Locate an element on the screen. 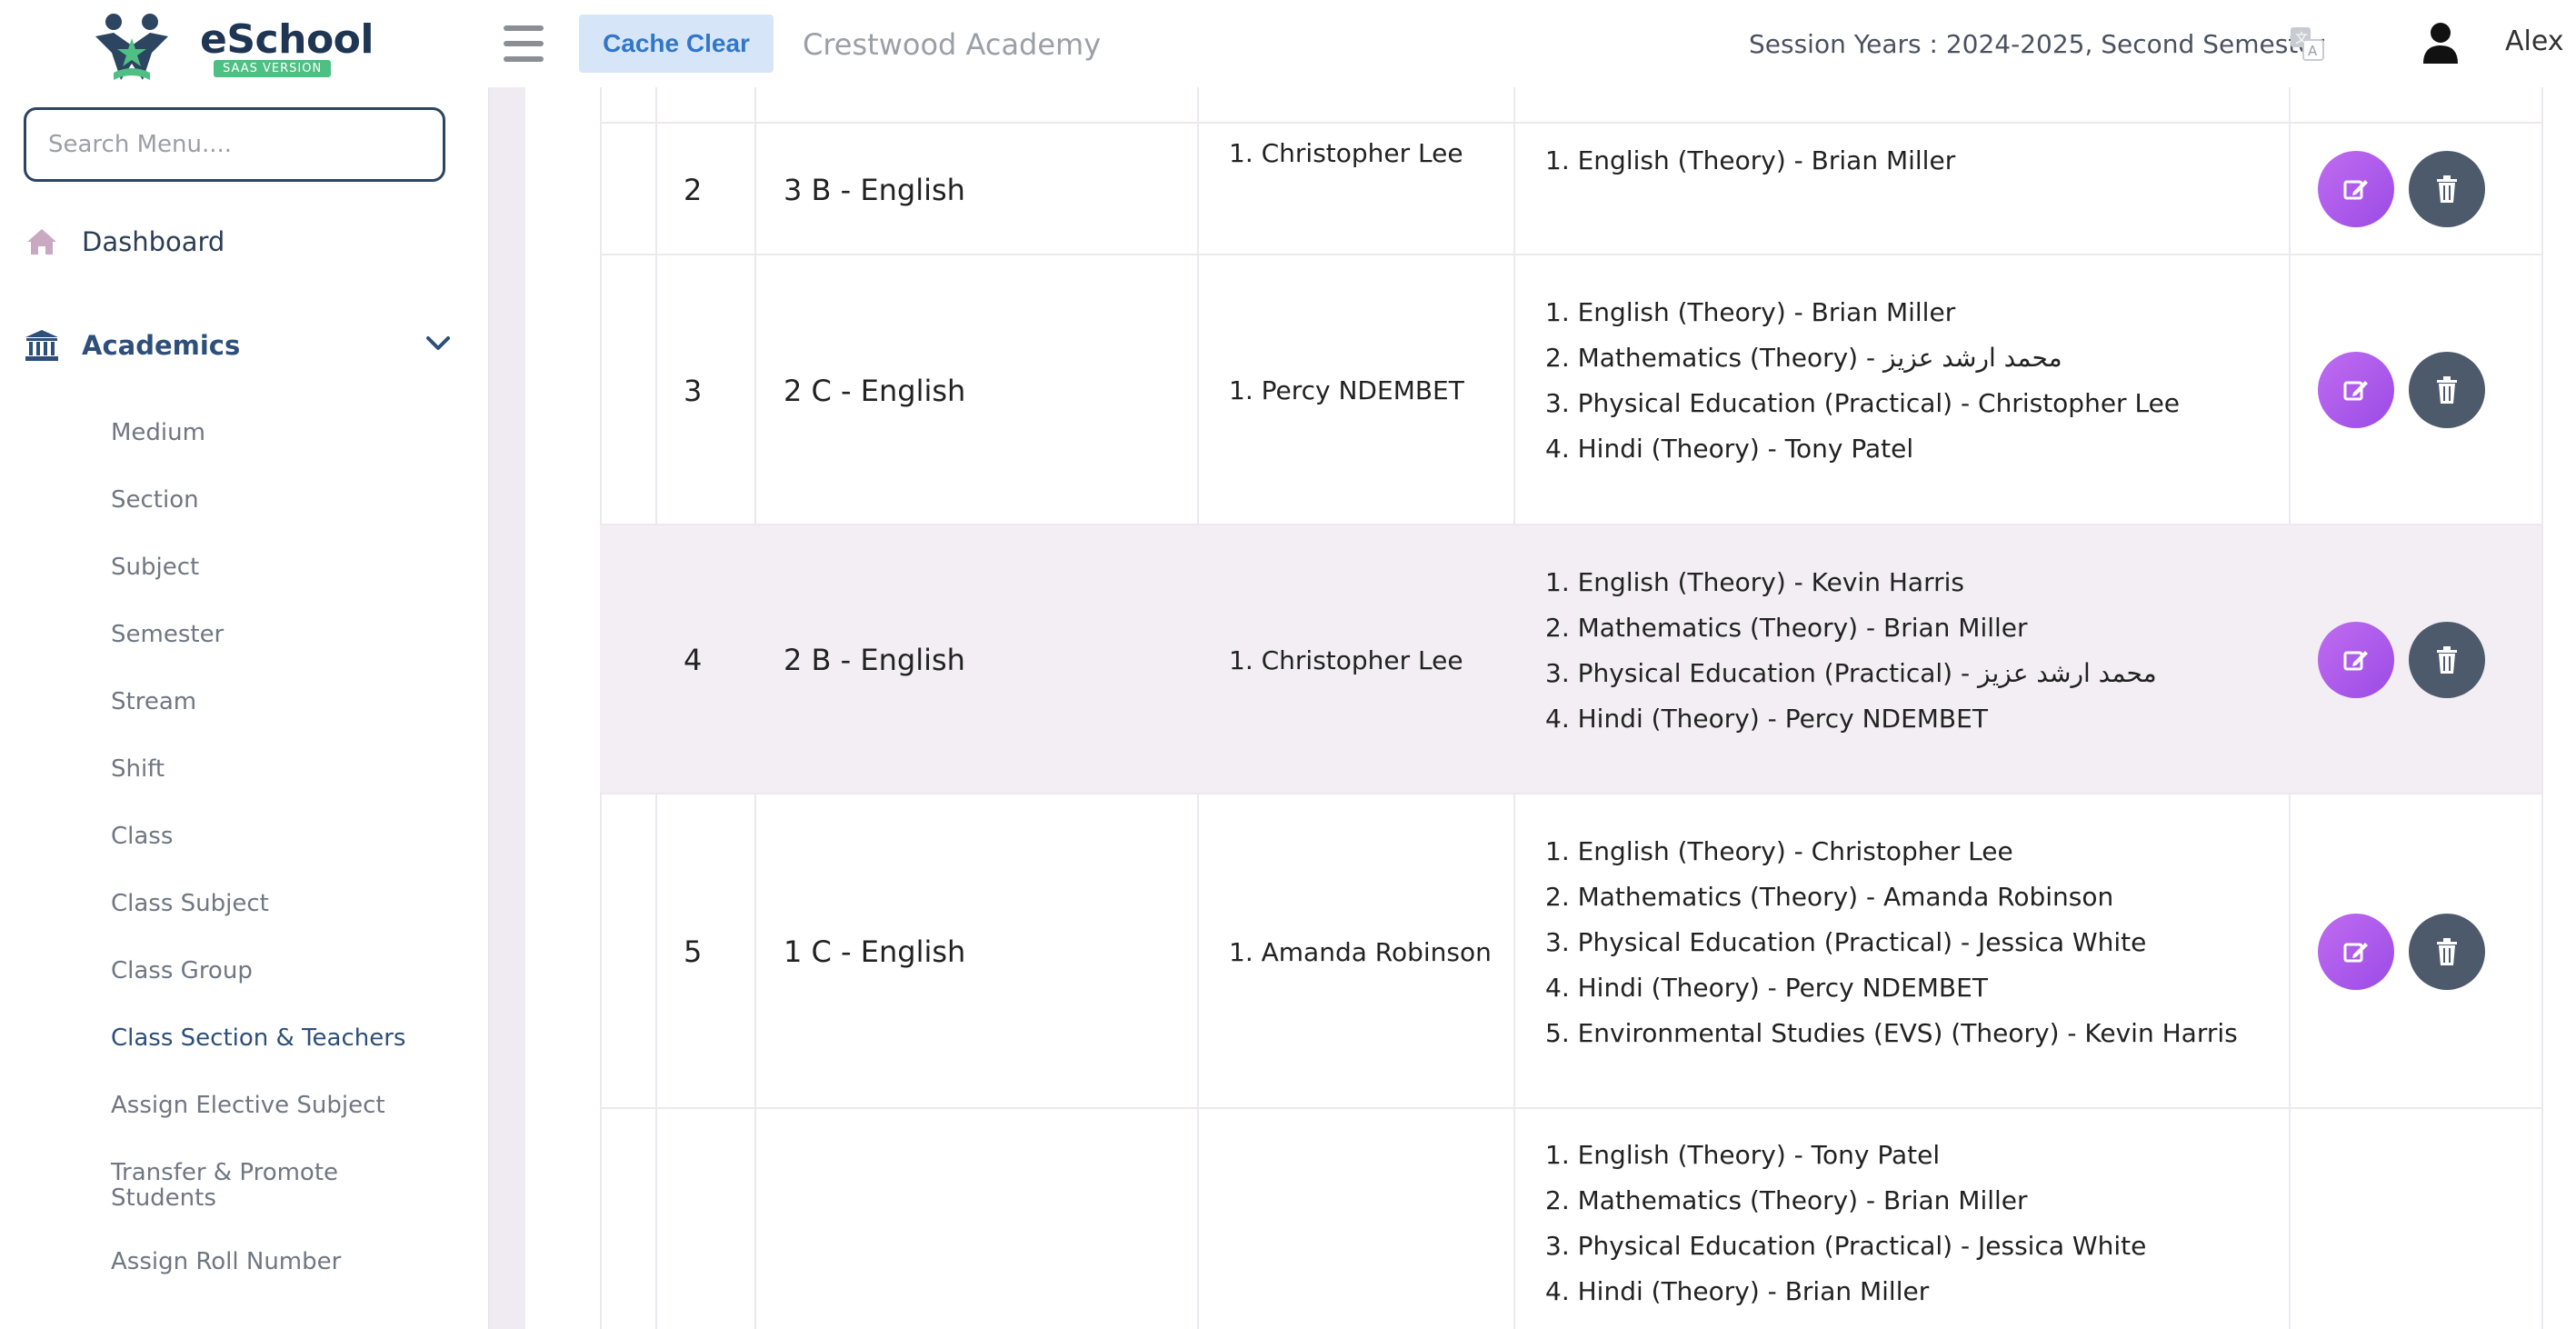 This screenshot has width=2576, height=1329. user-name: Alex is located at coordinates (2534, 41).